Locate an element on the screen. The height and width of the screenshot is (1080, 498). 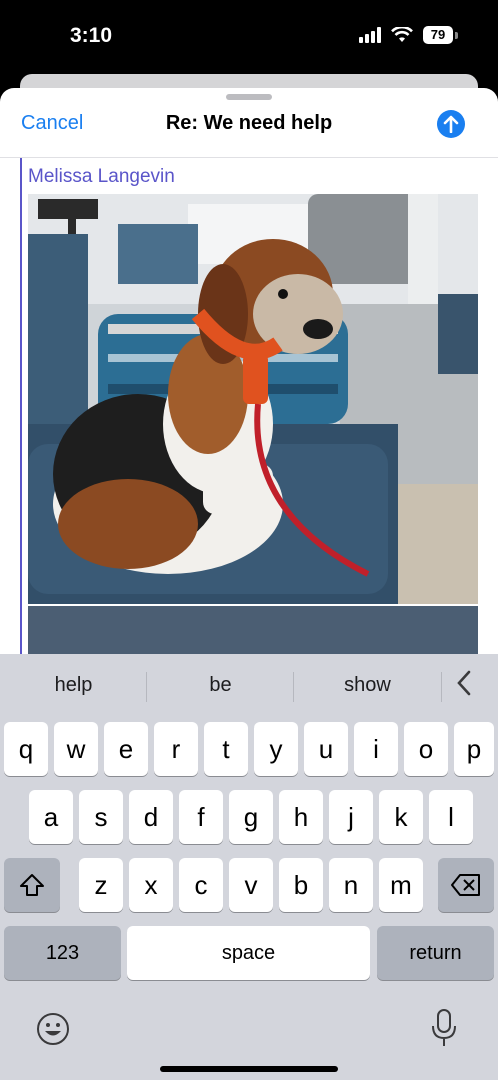
quote-bar is located at coordinates (21, 423).